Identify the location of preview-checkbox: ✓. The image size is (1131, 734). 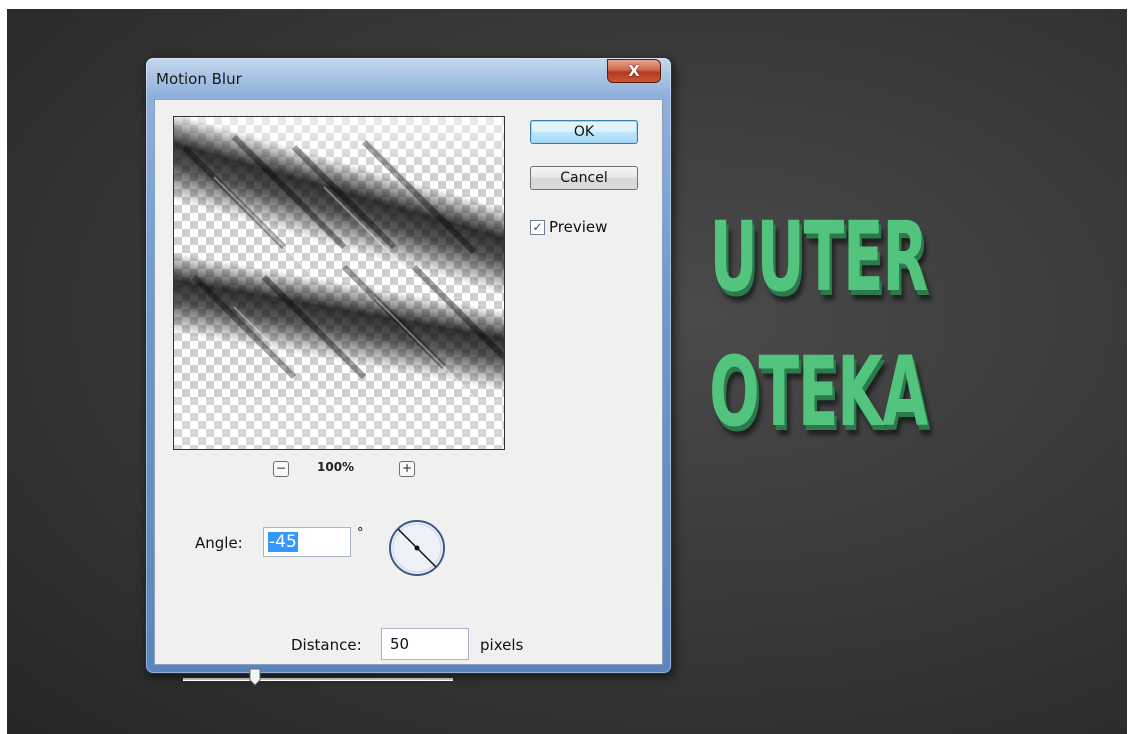
(537, 227).